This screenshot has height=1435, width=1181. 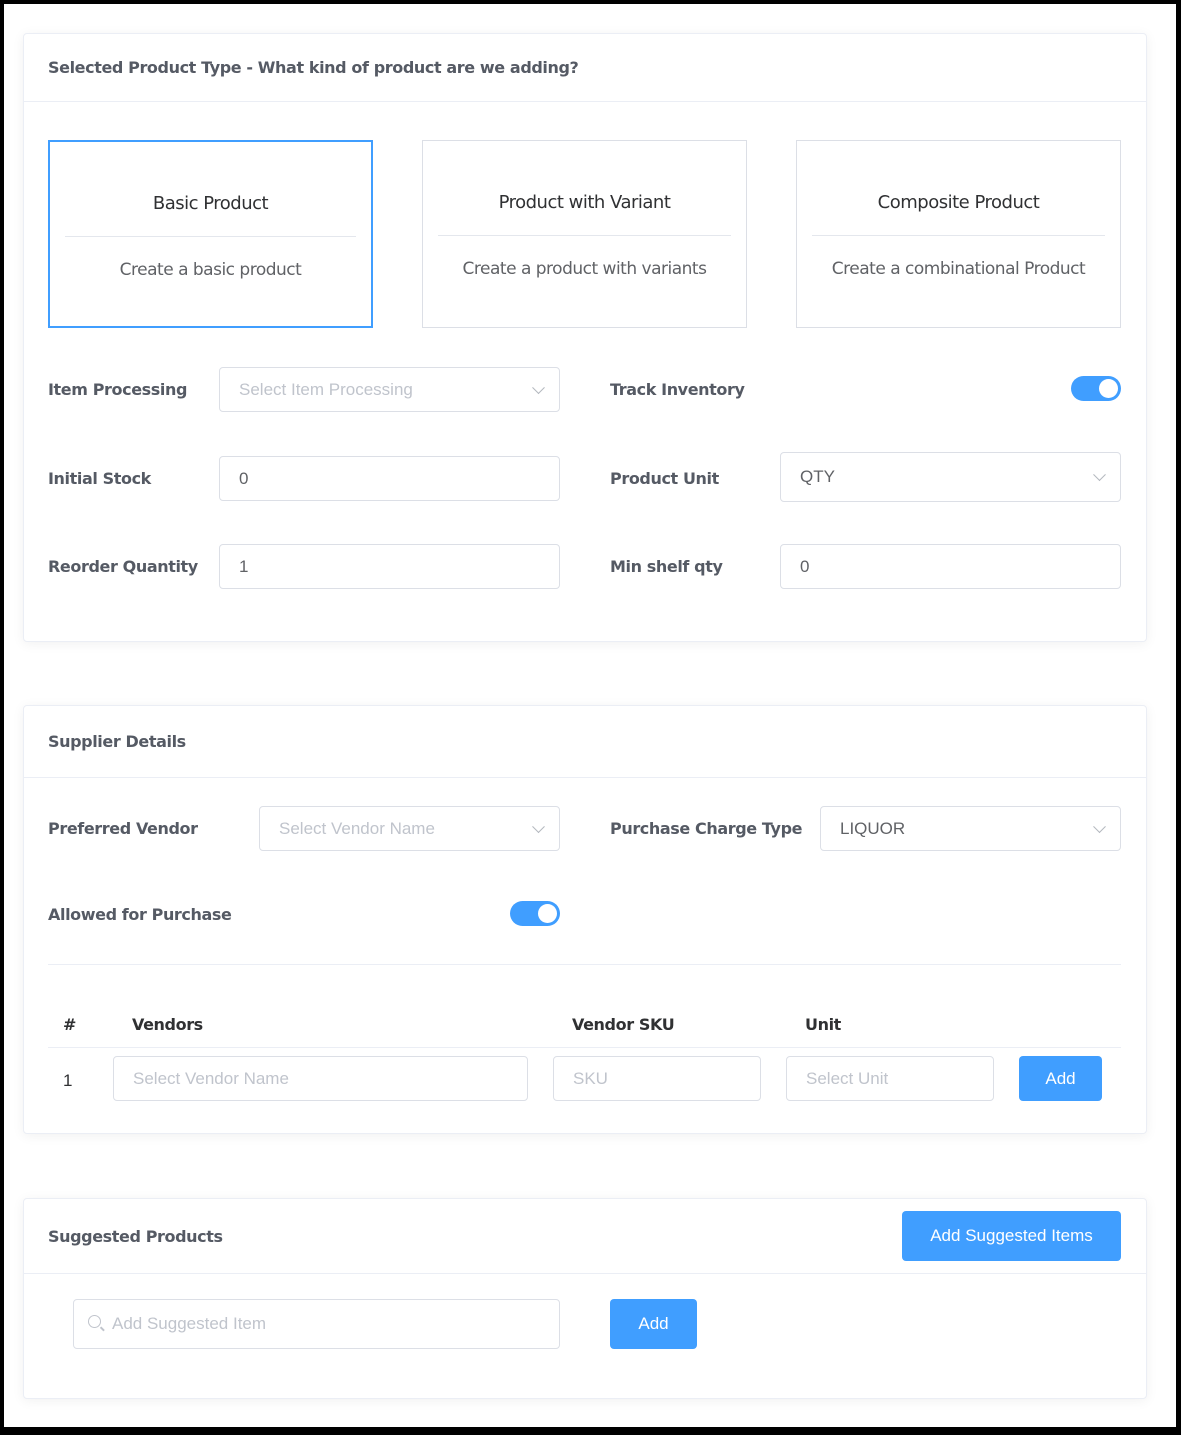 What do you see at coordinates (950, 477) in the screenshot?
I see `product-unit-select: QTY` at bounding box center [950, 477].